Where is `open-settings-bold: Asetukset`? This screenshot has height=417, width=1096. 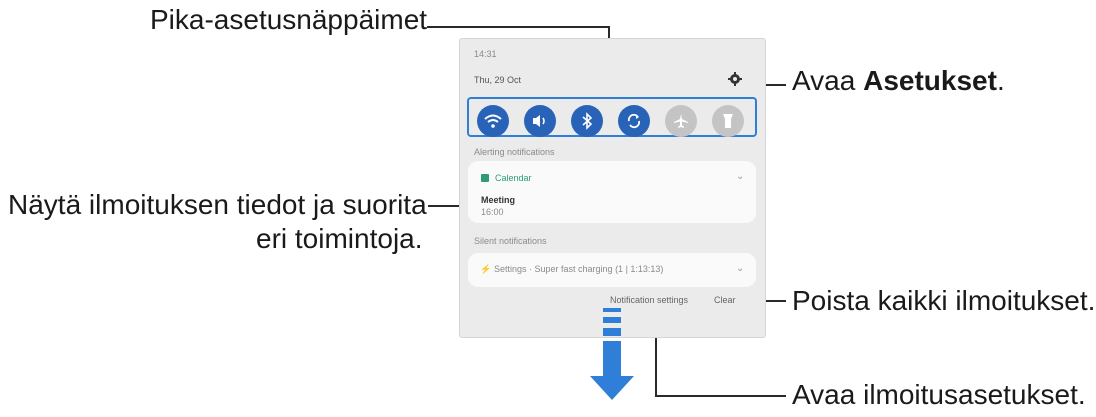 open-settings-bold: Asetukset is located at coordinates (930, 80).